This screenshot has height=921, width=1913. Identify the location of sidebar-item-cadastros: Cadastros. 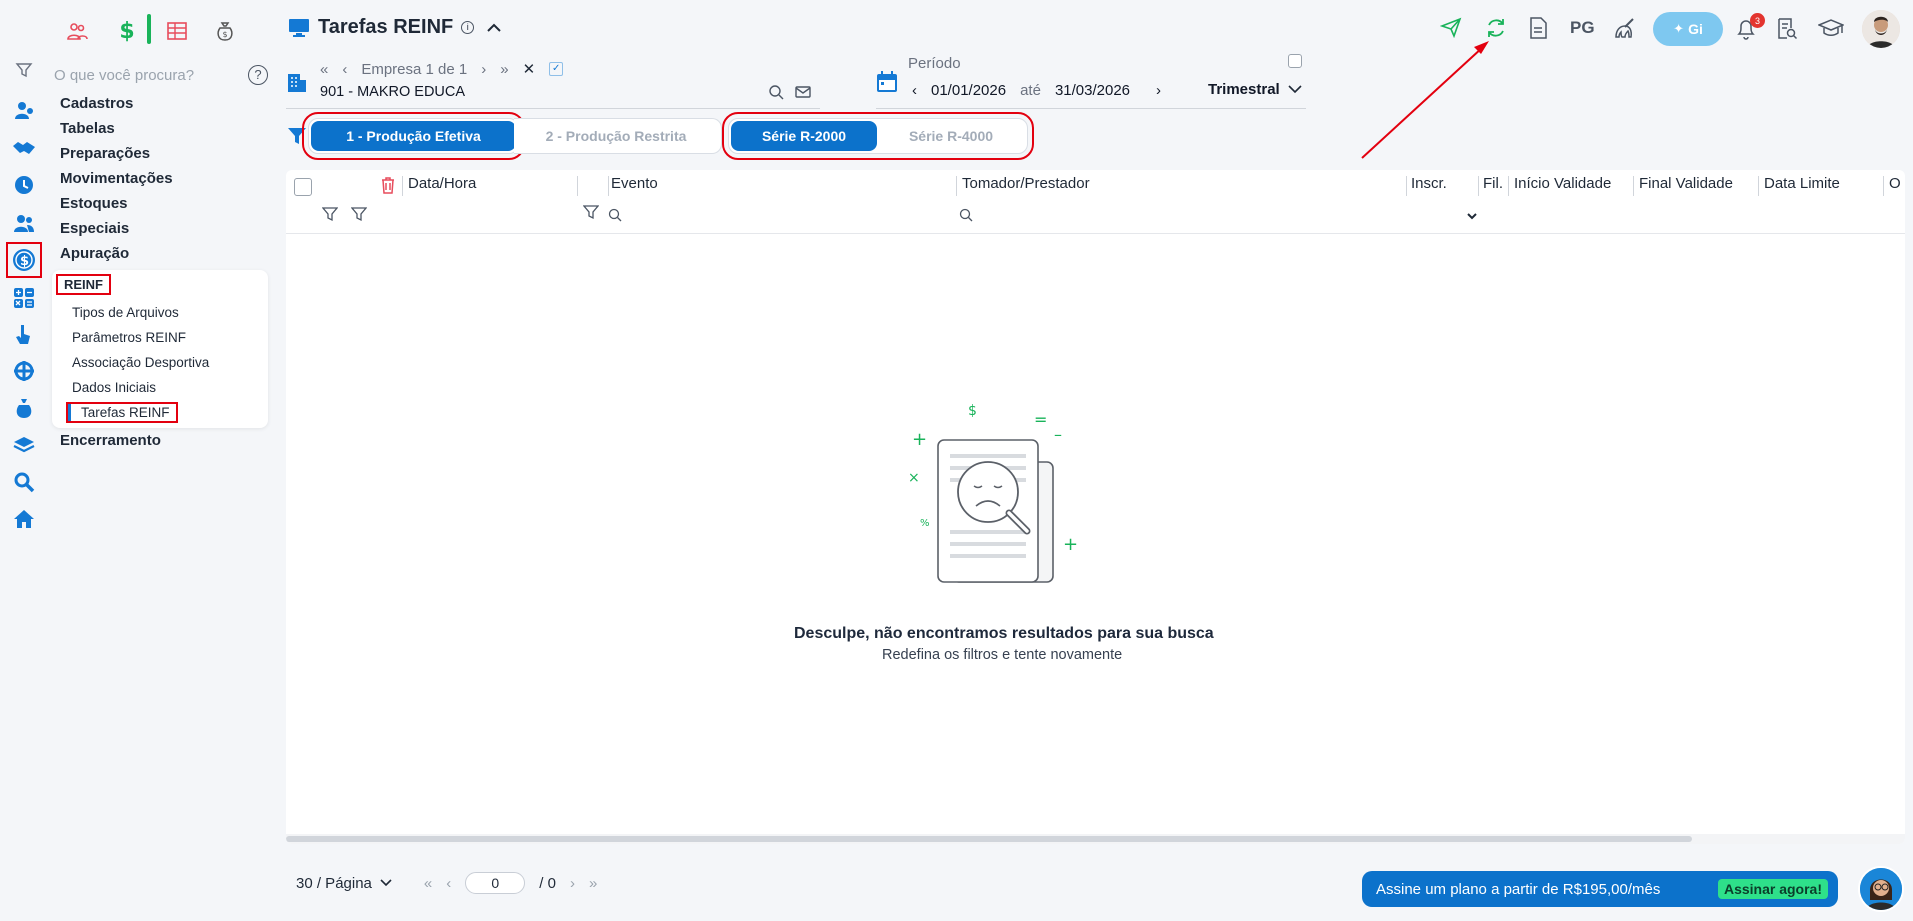
(96, 103).